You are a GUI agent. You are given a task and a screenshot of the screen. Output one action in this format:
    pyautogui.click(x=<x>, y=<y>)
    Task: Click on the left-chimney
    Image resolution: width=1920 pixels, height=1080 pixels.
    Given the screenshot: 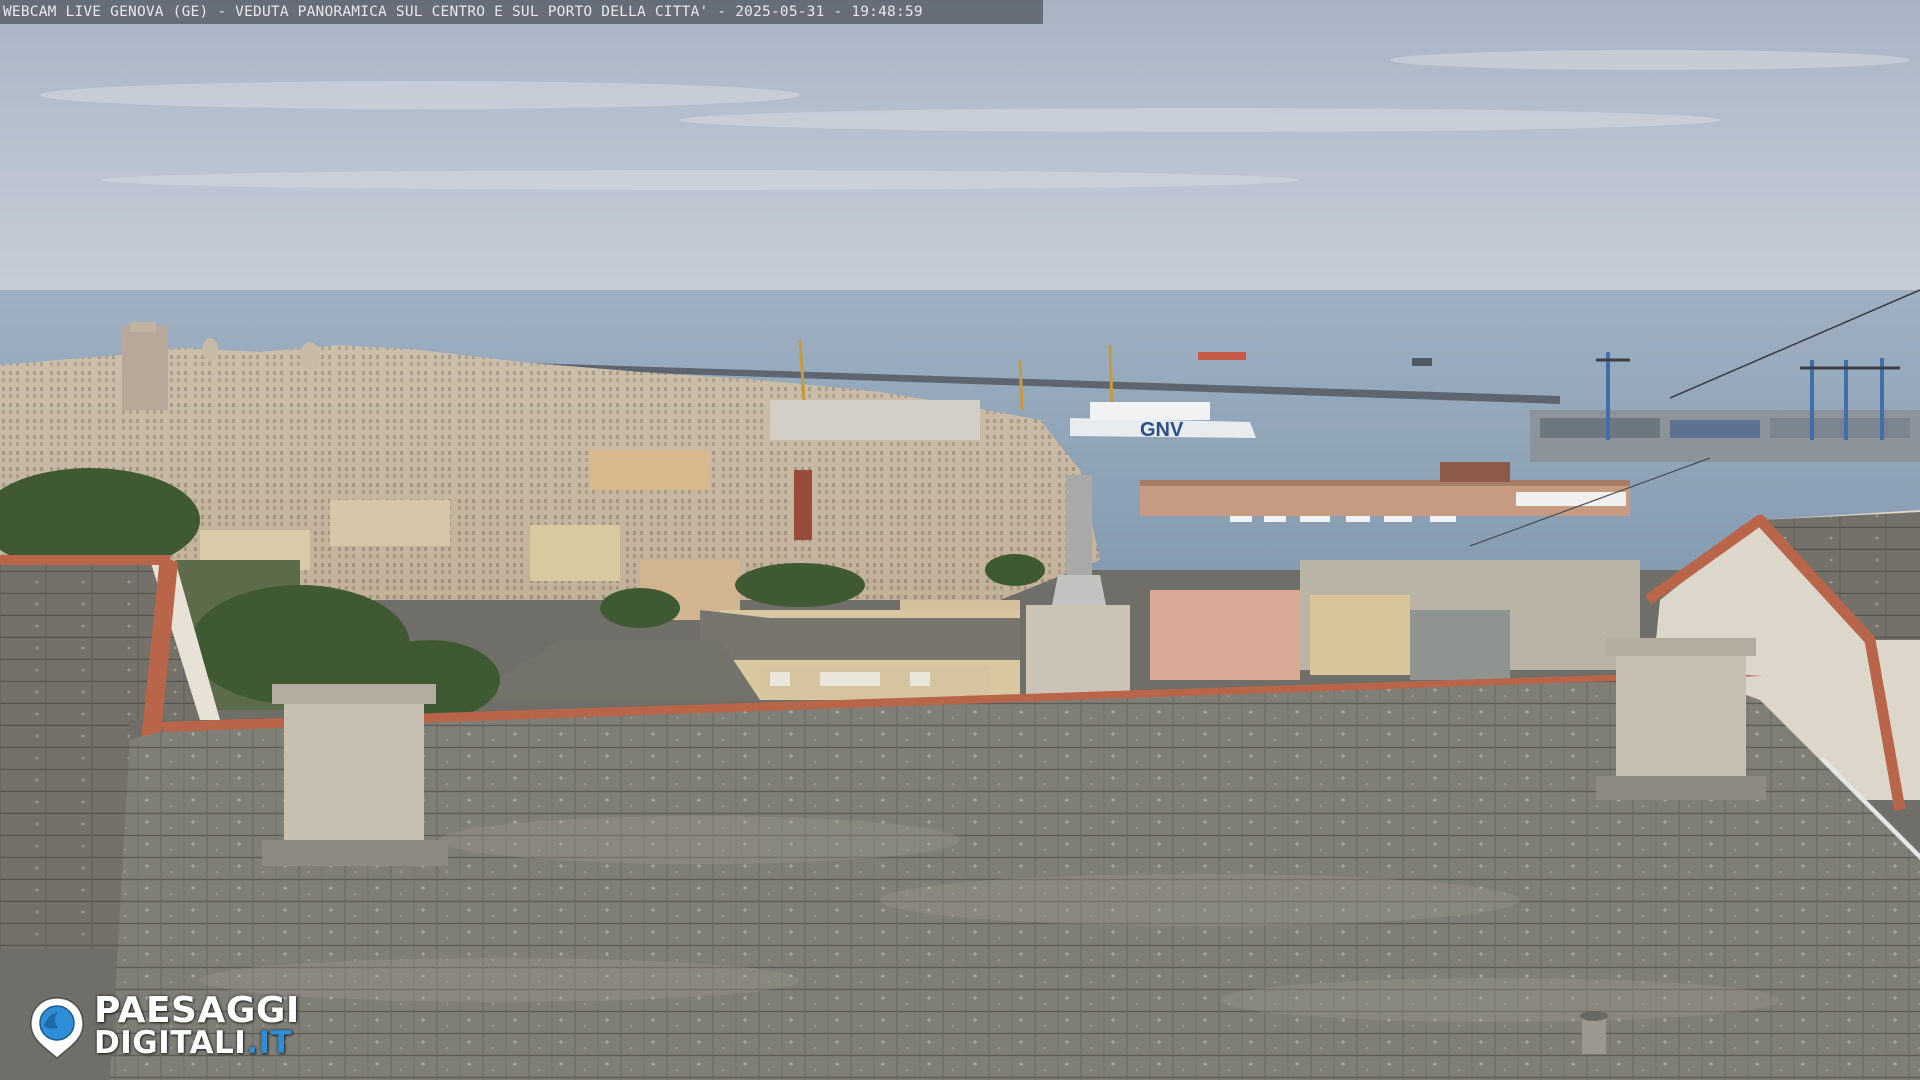 What is the action you would take?
    pyautogui.click(x=355, y=775)
    